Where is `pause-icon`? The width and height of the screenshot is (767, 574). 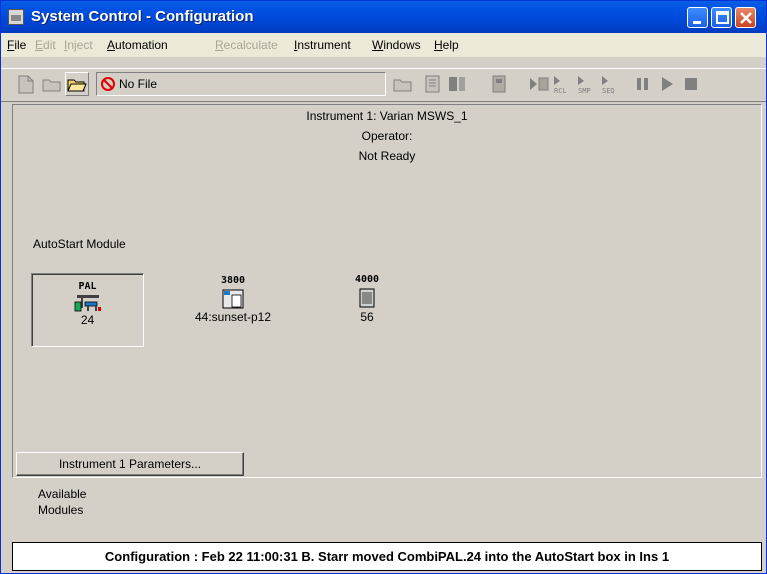 pause-icon is located at coordinates (642, 84).